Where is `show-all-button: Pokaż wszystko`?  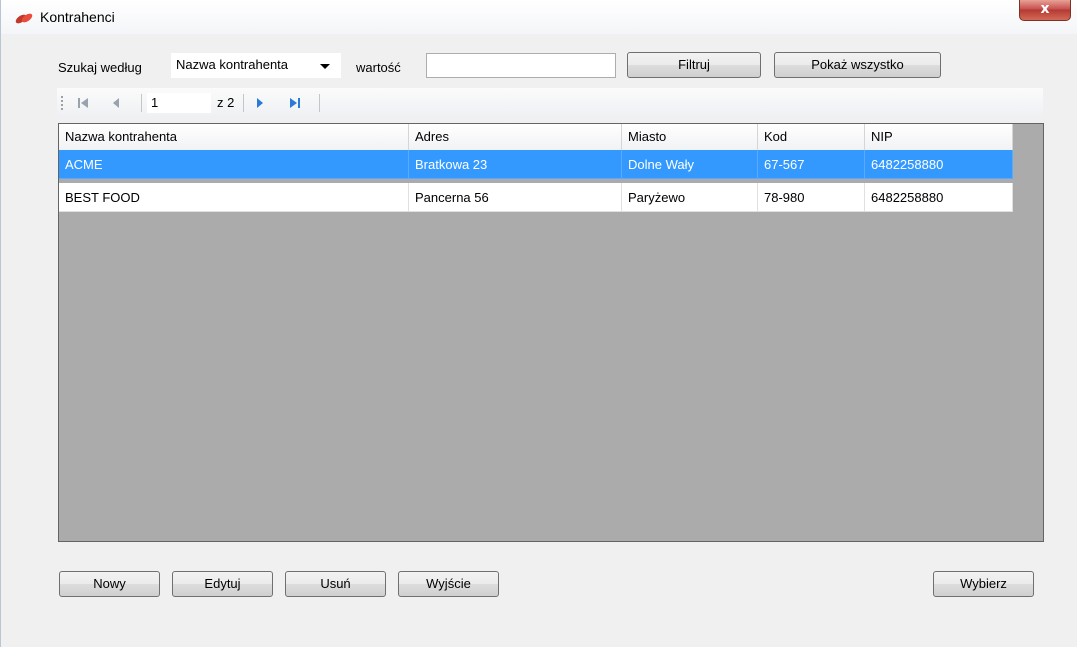
show-all-button: Pokaż wszystko is located at coordinates (857, 65).